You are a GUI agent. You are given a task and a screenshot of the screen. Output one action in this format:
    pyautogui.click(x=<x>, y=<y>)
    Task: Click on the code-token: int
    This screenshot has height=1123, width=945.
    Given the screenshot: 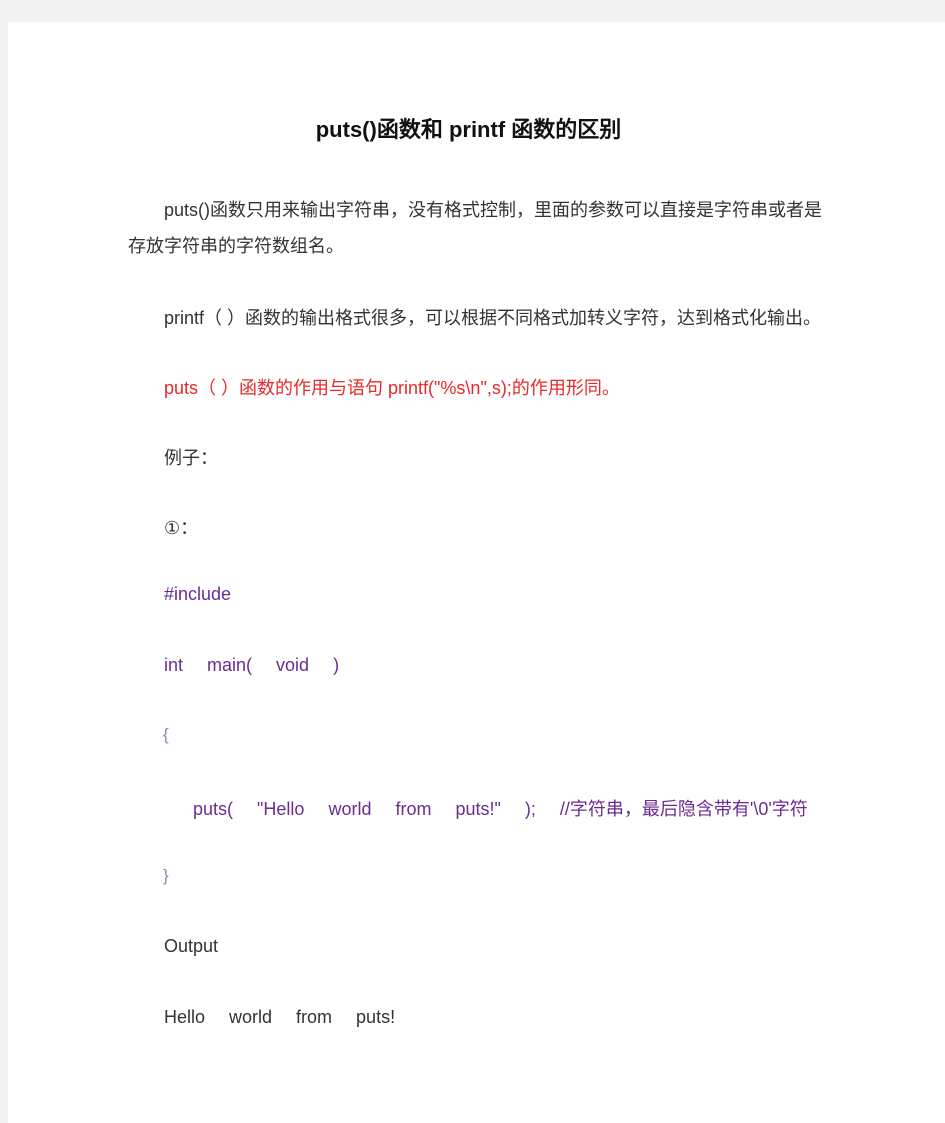 What is the action you would take?
    pyautogui.click(x=174, y=665)
    